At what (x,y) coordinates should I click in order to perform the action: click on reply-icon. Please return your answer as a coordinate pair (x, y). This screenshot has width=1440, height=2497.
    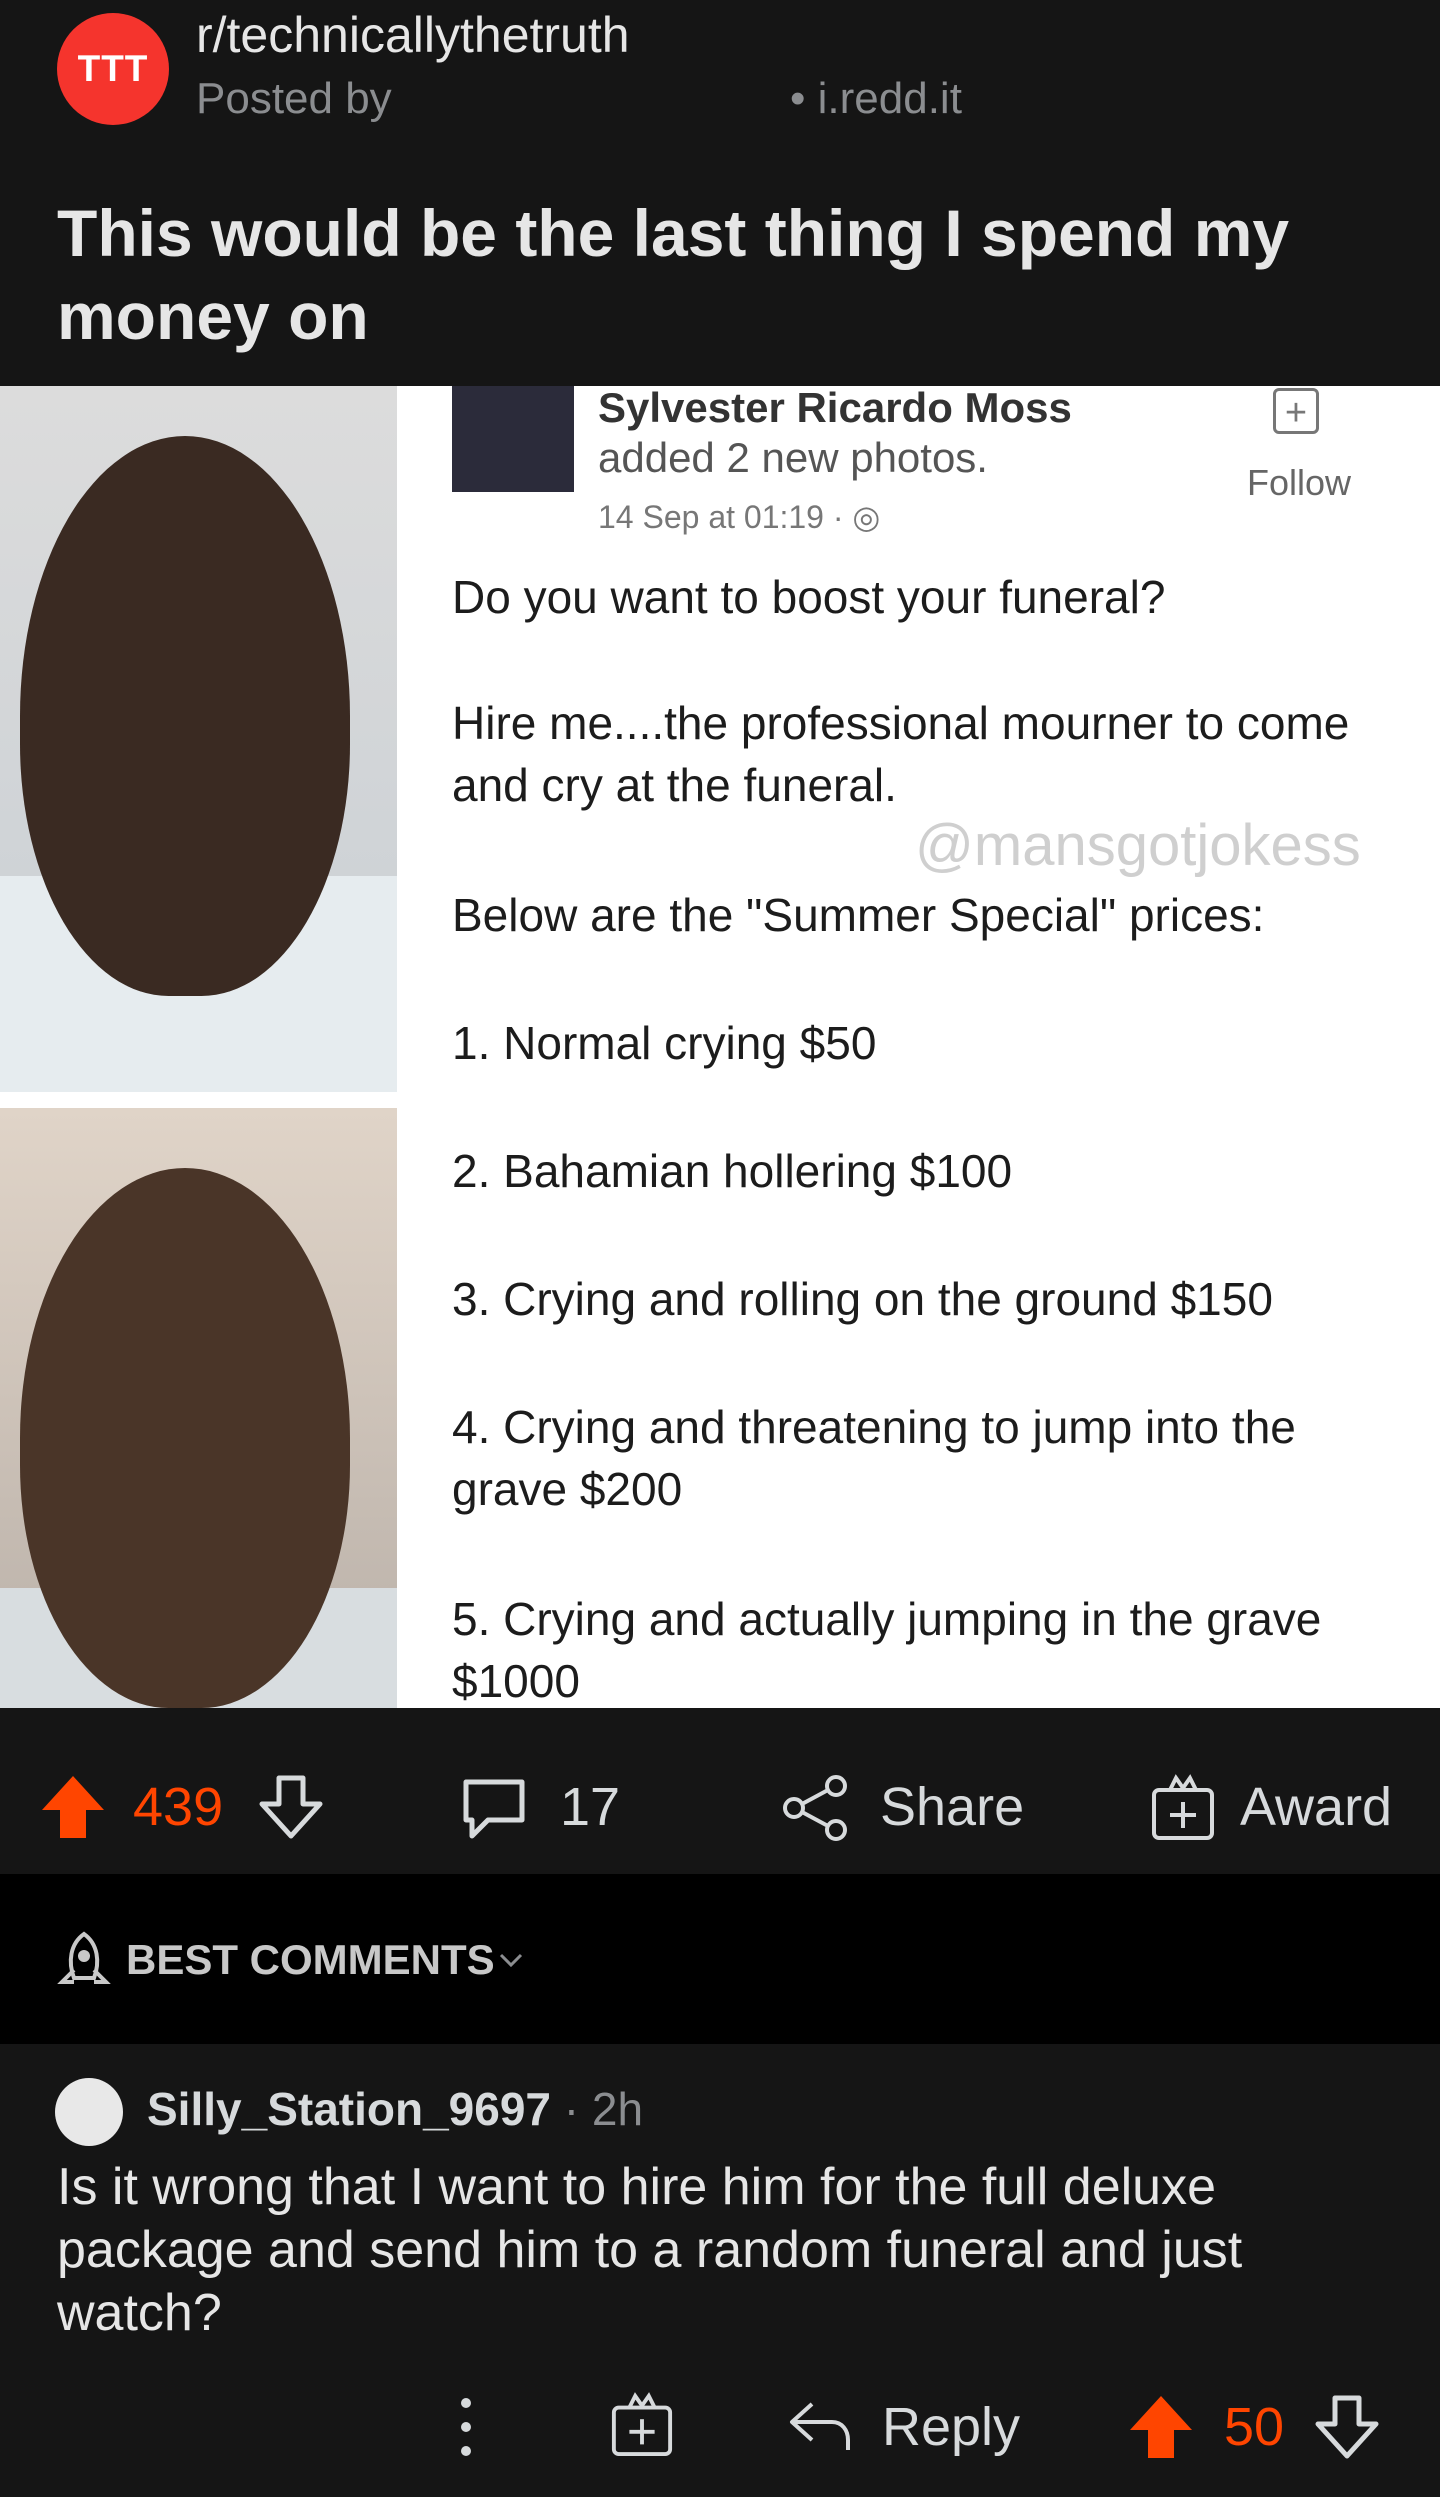
    Looking at the image, I should click on (819, 2426).